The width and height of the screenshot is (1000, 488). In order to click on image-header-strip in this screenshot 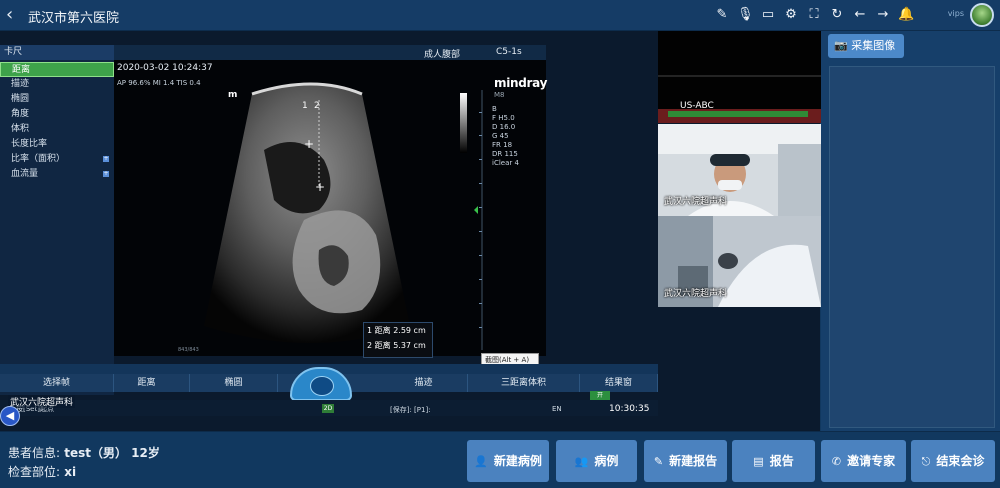, I will do `click(330, 52)`.